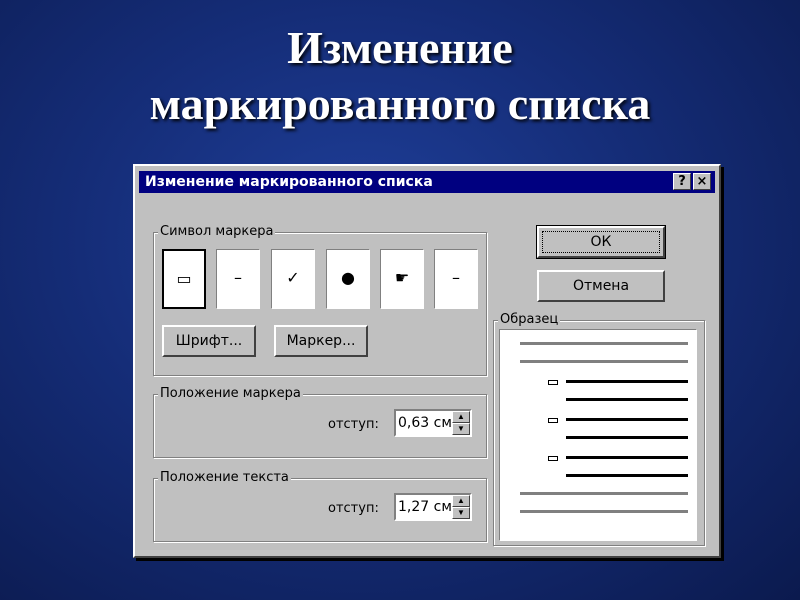 The height and width of the screenshot is (600, 800). What do you see at coordinates (353, 424) in the screenshot?
I see `marker-indent-label: отступ:` at bounding box center [353, 424].